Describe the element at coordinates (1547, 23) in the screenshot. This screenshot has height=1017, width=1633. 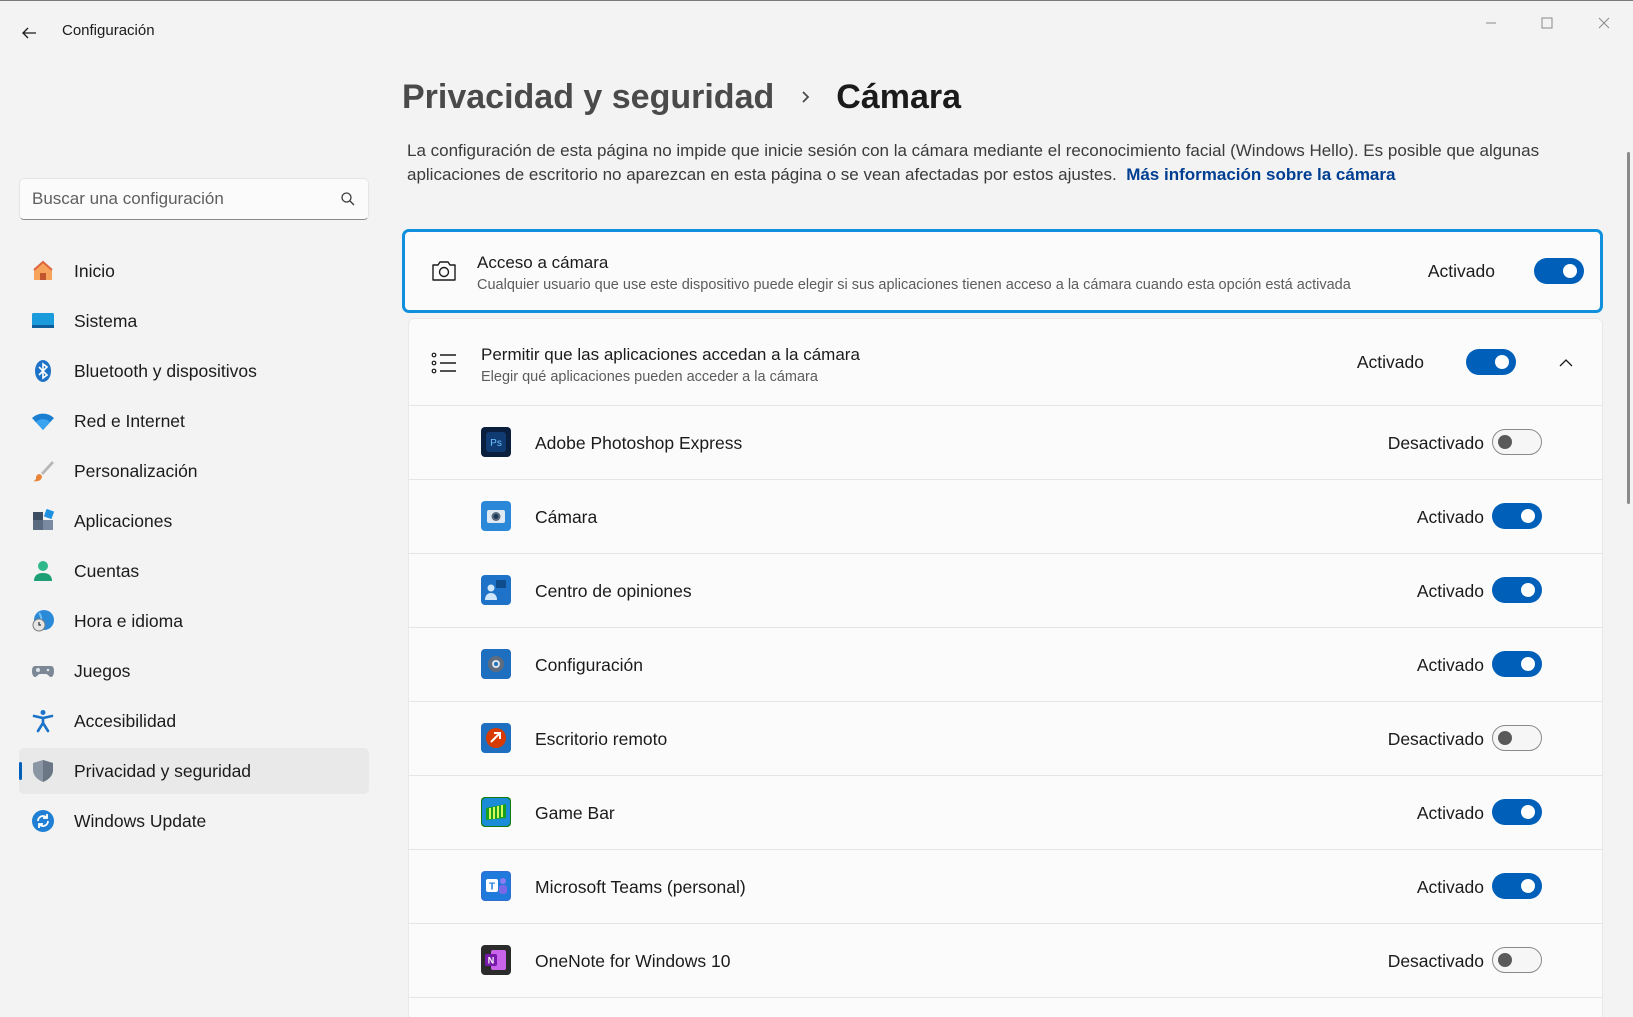
I see `maximize-button` at that location.